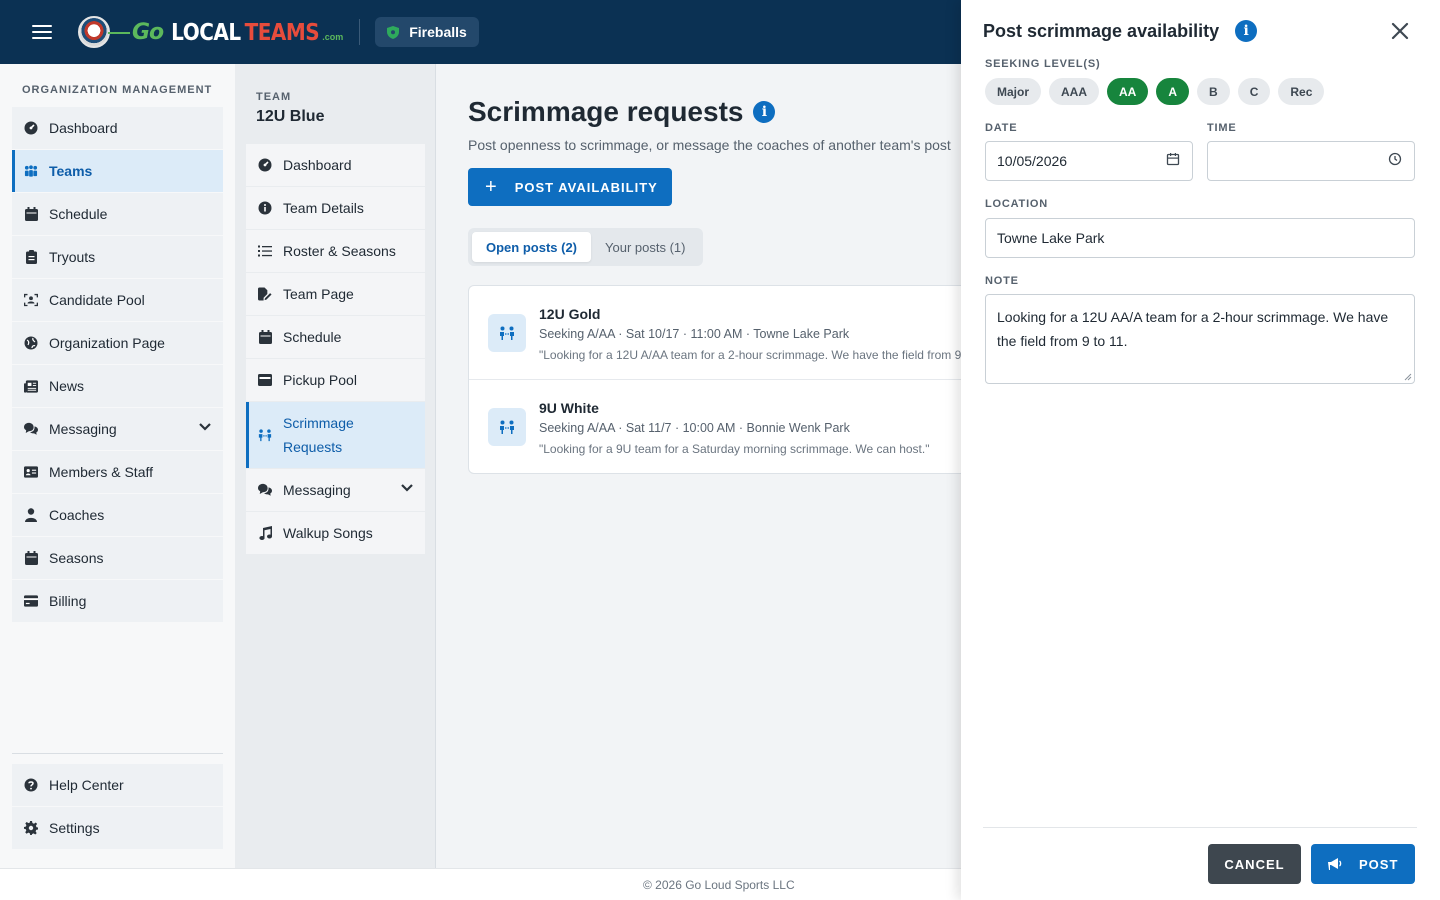 This screenshot has width=1440, height=900. What do you see at coordinates (101, 472) in the screenshot?
I see `nav-label: Members & Staff` at bounding box center [101, 472].